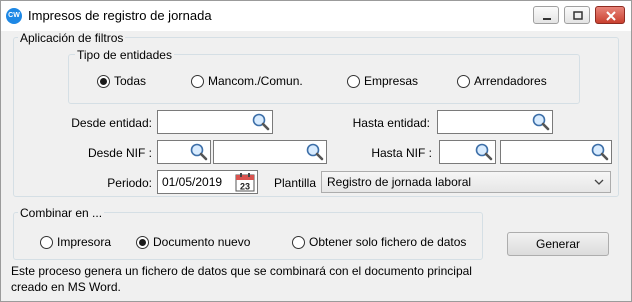  Describe the element at coordinates (215, 122) in the screenshot. I see `from-entity-input` at that location.